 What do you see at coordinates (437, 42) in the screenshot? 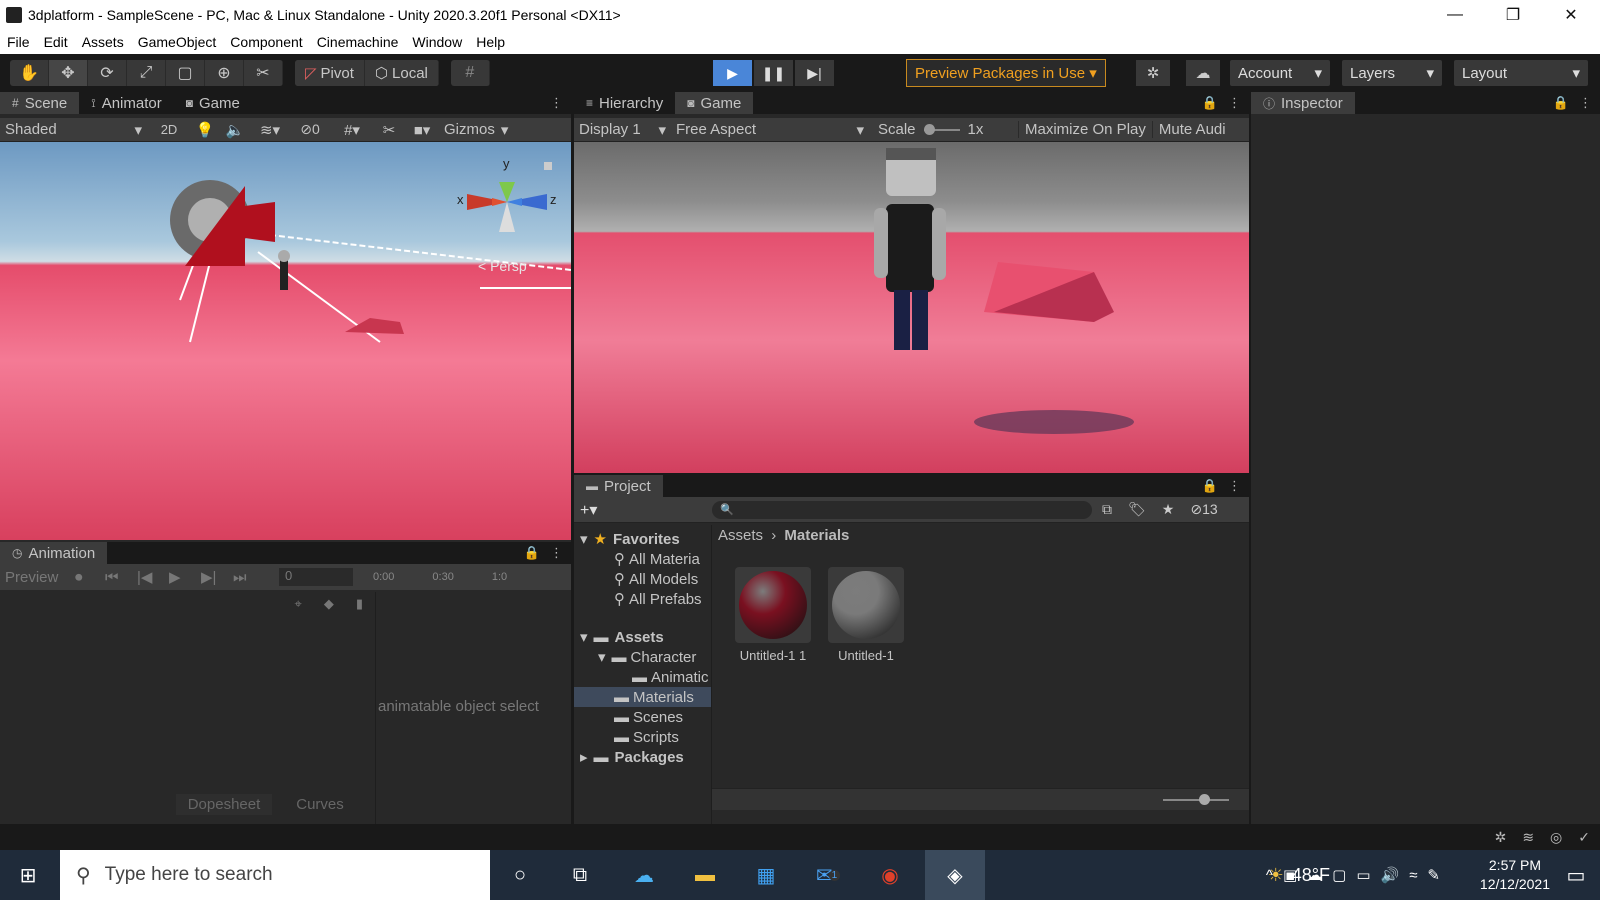
I see `menu-window: Window` at bounding box center [437, 42].